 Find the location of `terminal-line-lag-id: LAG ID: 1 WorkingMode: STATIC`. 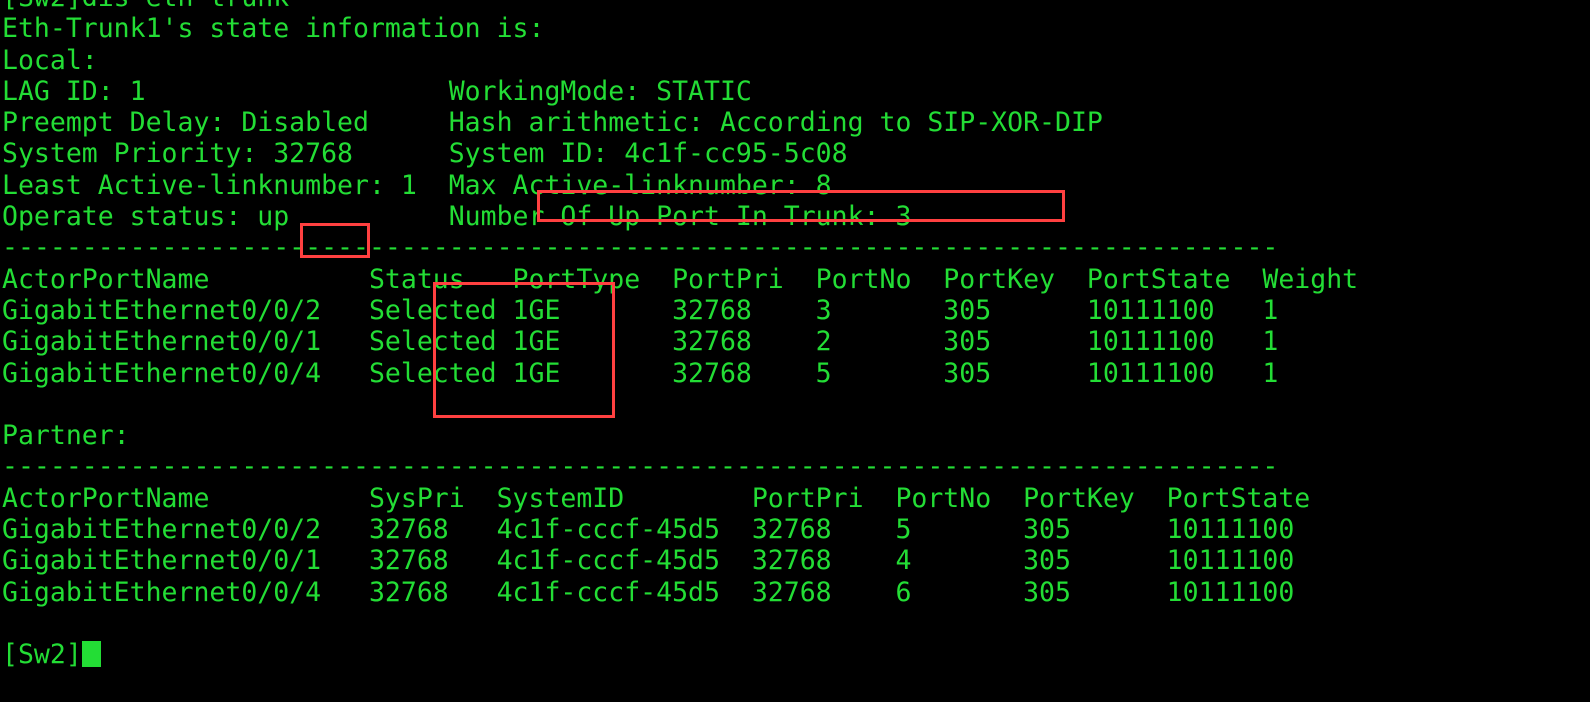

terminal-line-lag-id: LAG ID: 1 WorkingMode: STATIC is located at coordinates (377, 91).